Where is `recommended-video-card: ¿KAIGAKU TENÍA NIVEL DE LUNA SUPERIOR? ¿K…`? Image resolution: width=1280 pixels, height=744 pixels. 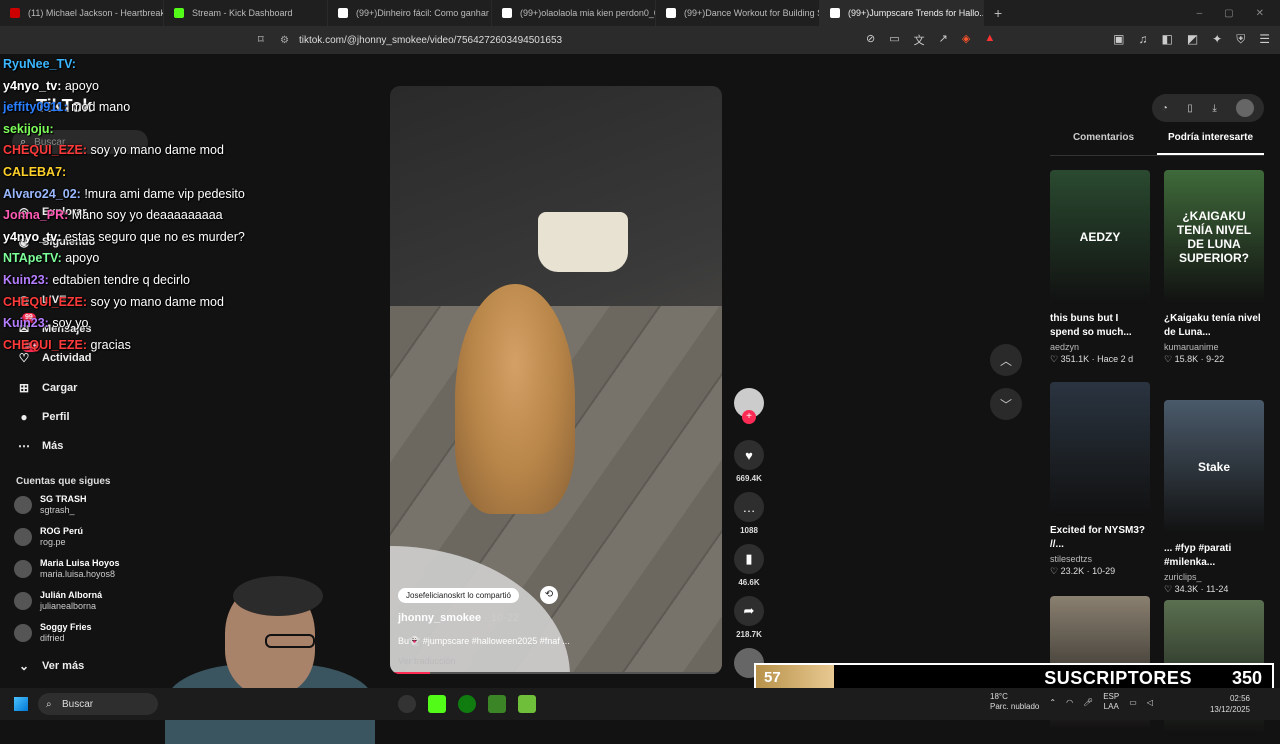
recommended-video-card: ¿KAIGAKU TENÍA NIVEL DE LUNA SUPERIOR? ¿K… is located at coordinates (1214, 267).